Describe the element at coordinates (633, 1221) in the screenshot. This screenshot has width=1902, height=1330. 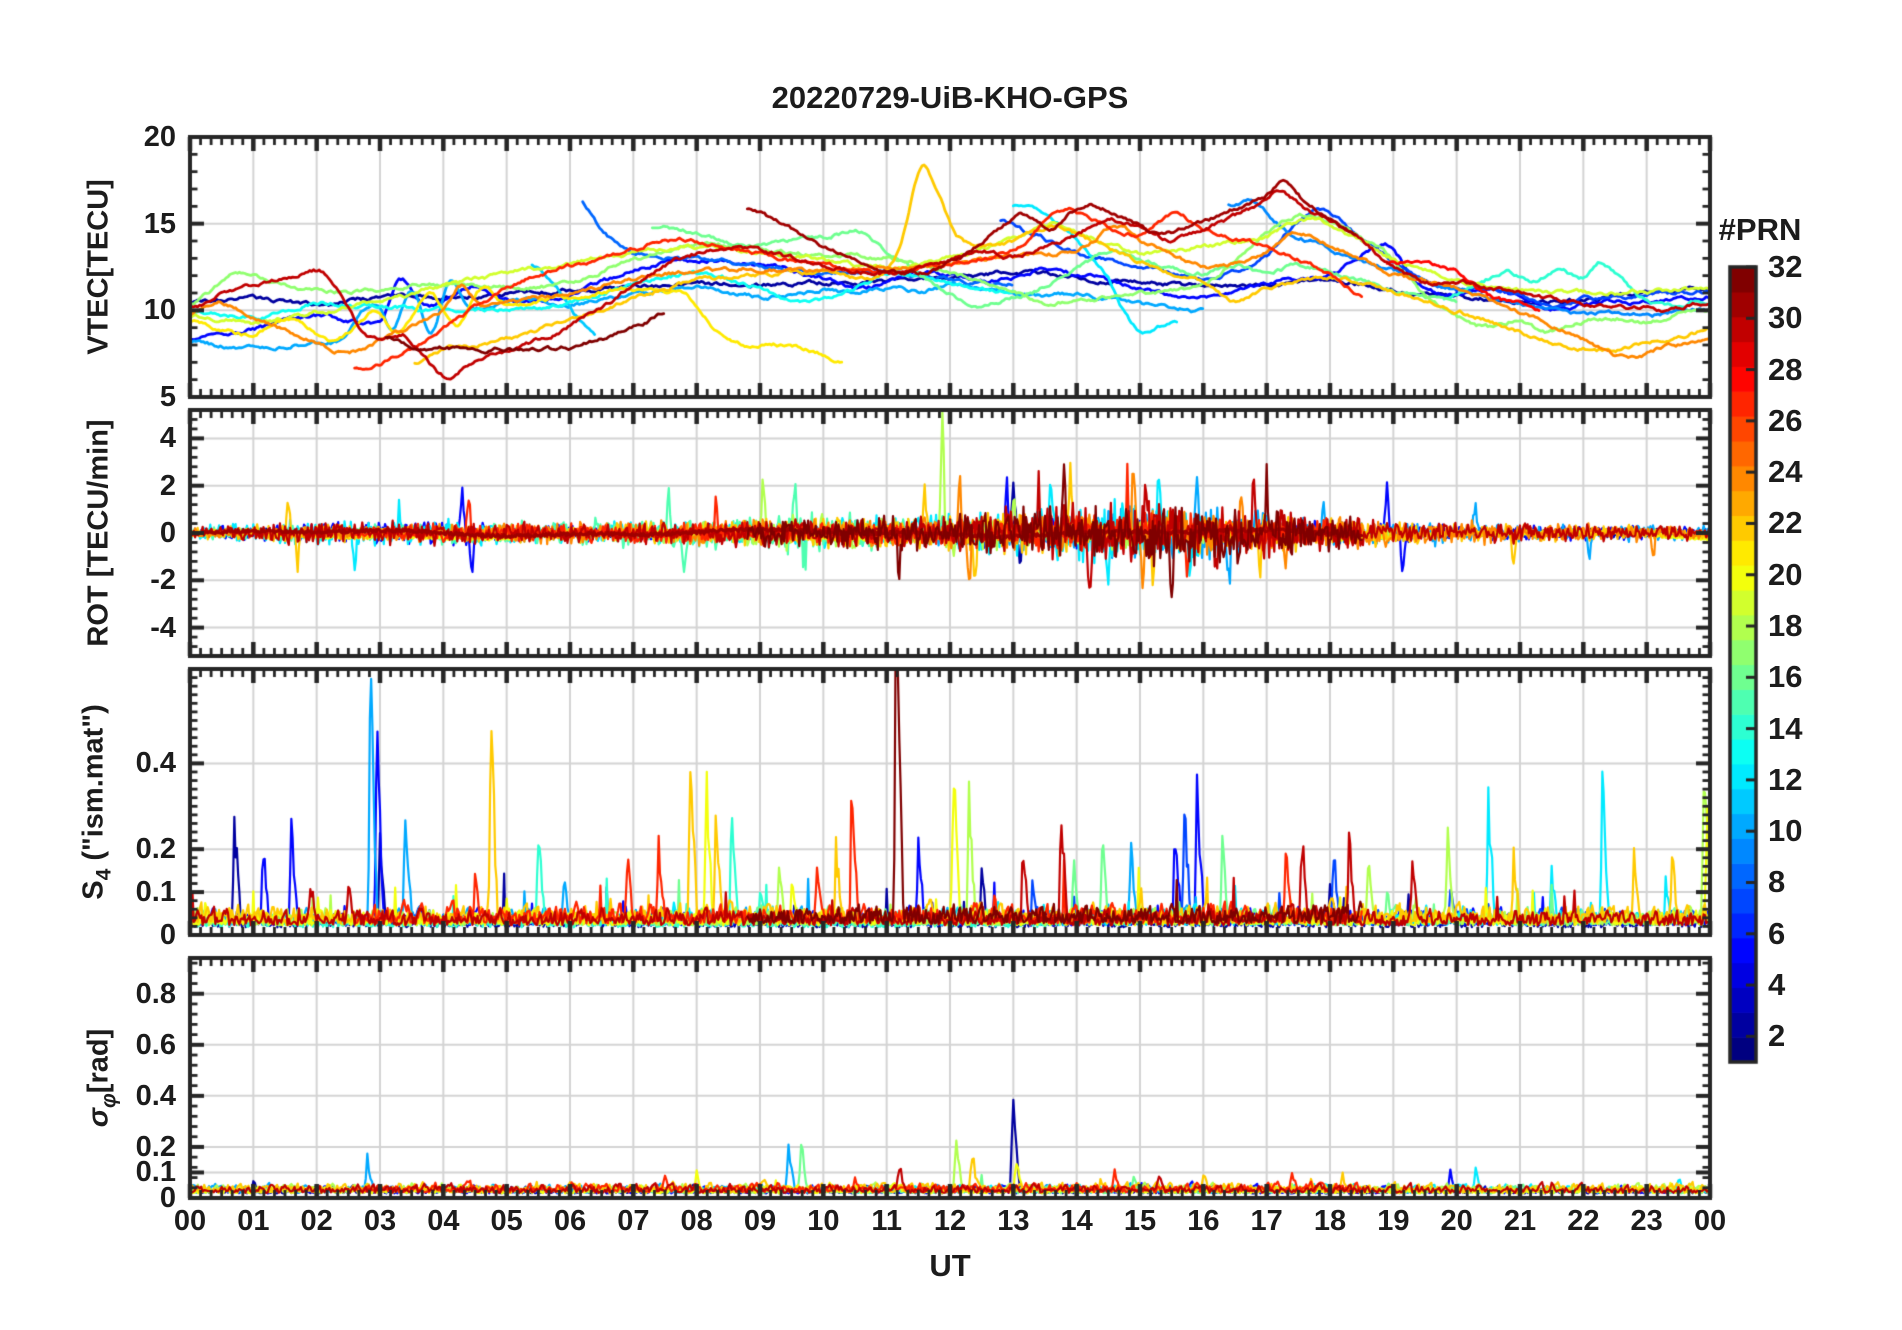
I see `x-tick-label: 07` at that location.